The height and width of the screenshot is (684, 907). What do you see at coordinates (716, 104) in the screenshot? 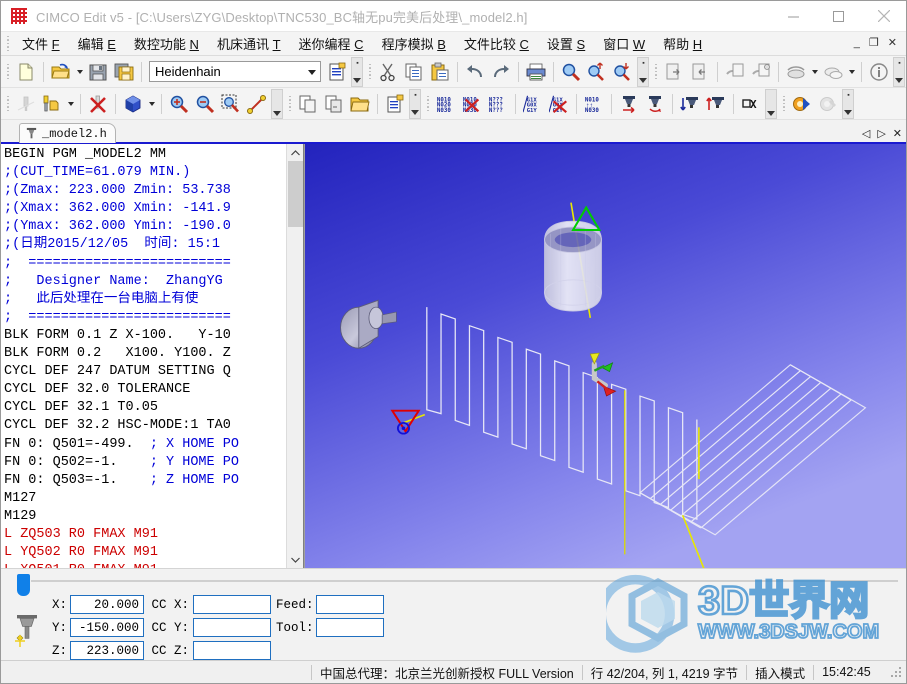
I see `tool-up-icon` at bounding box center [716, 104].